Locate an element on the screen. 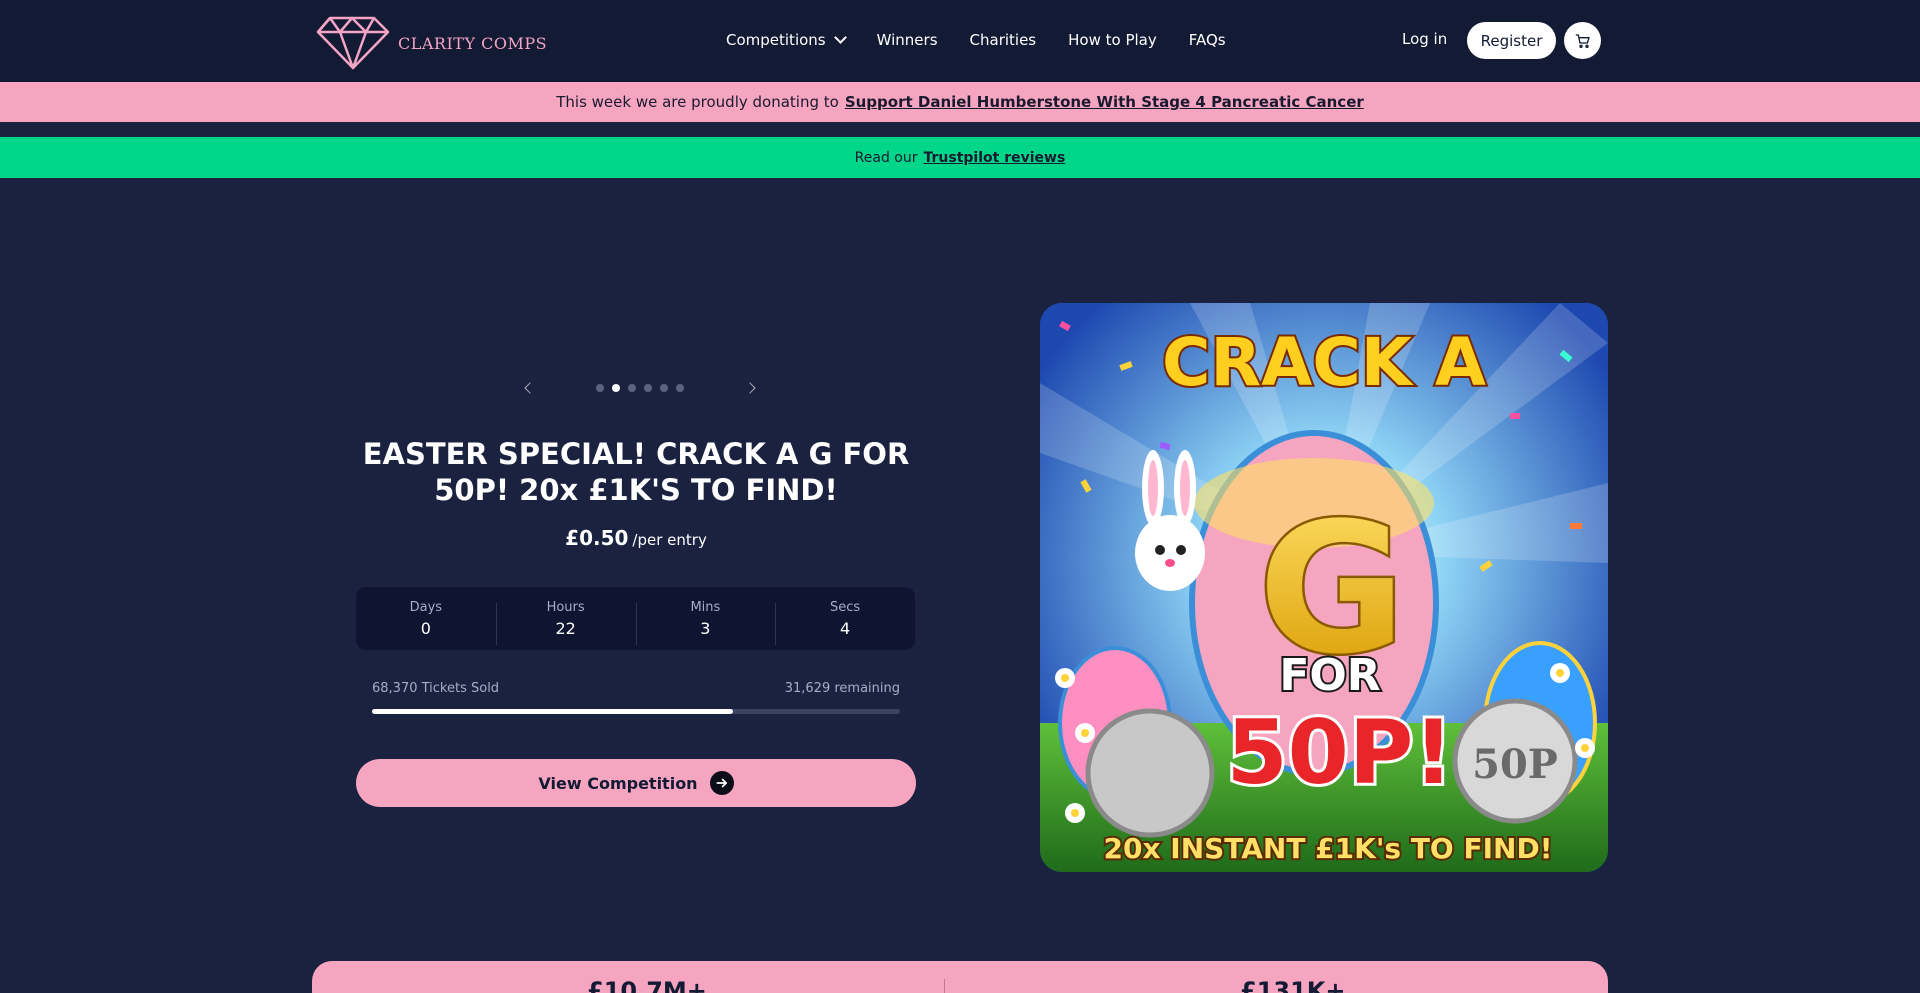 The image size is (1920, 993). slider-controls is located at coordinates (640, 388).